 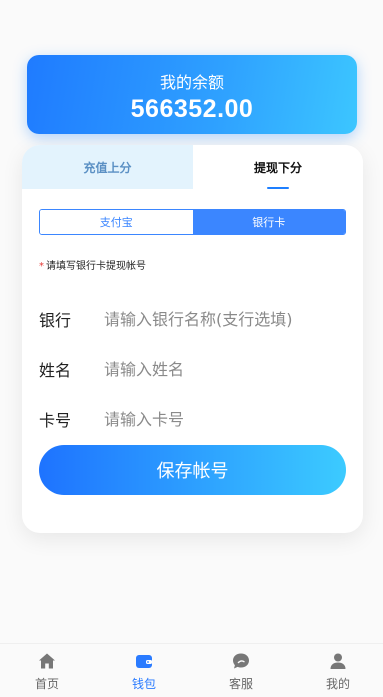 What do you see at coordinates (278, 188) in the screenshot?
I see `active-tab-indicator` at bounding box center [278, 188].